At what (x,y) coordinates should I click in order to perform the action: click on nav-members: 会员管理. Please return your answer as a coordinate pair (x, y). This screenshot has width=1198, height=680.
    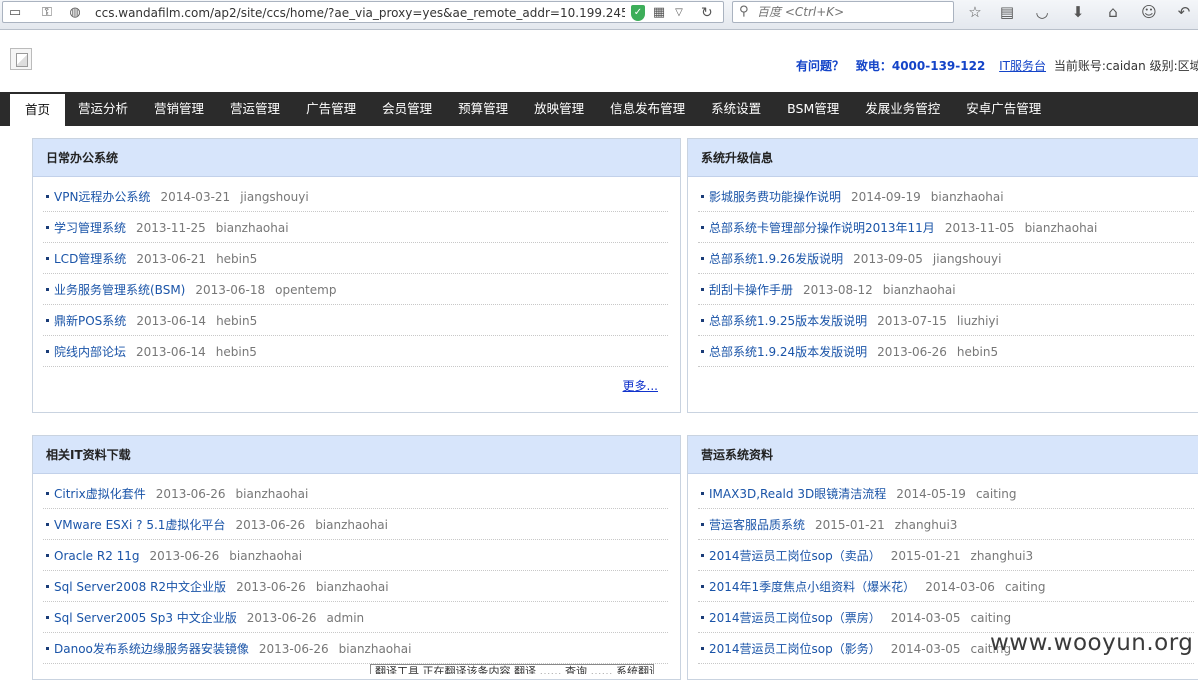
    Looking at the image, I should click on (407, 109).